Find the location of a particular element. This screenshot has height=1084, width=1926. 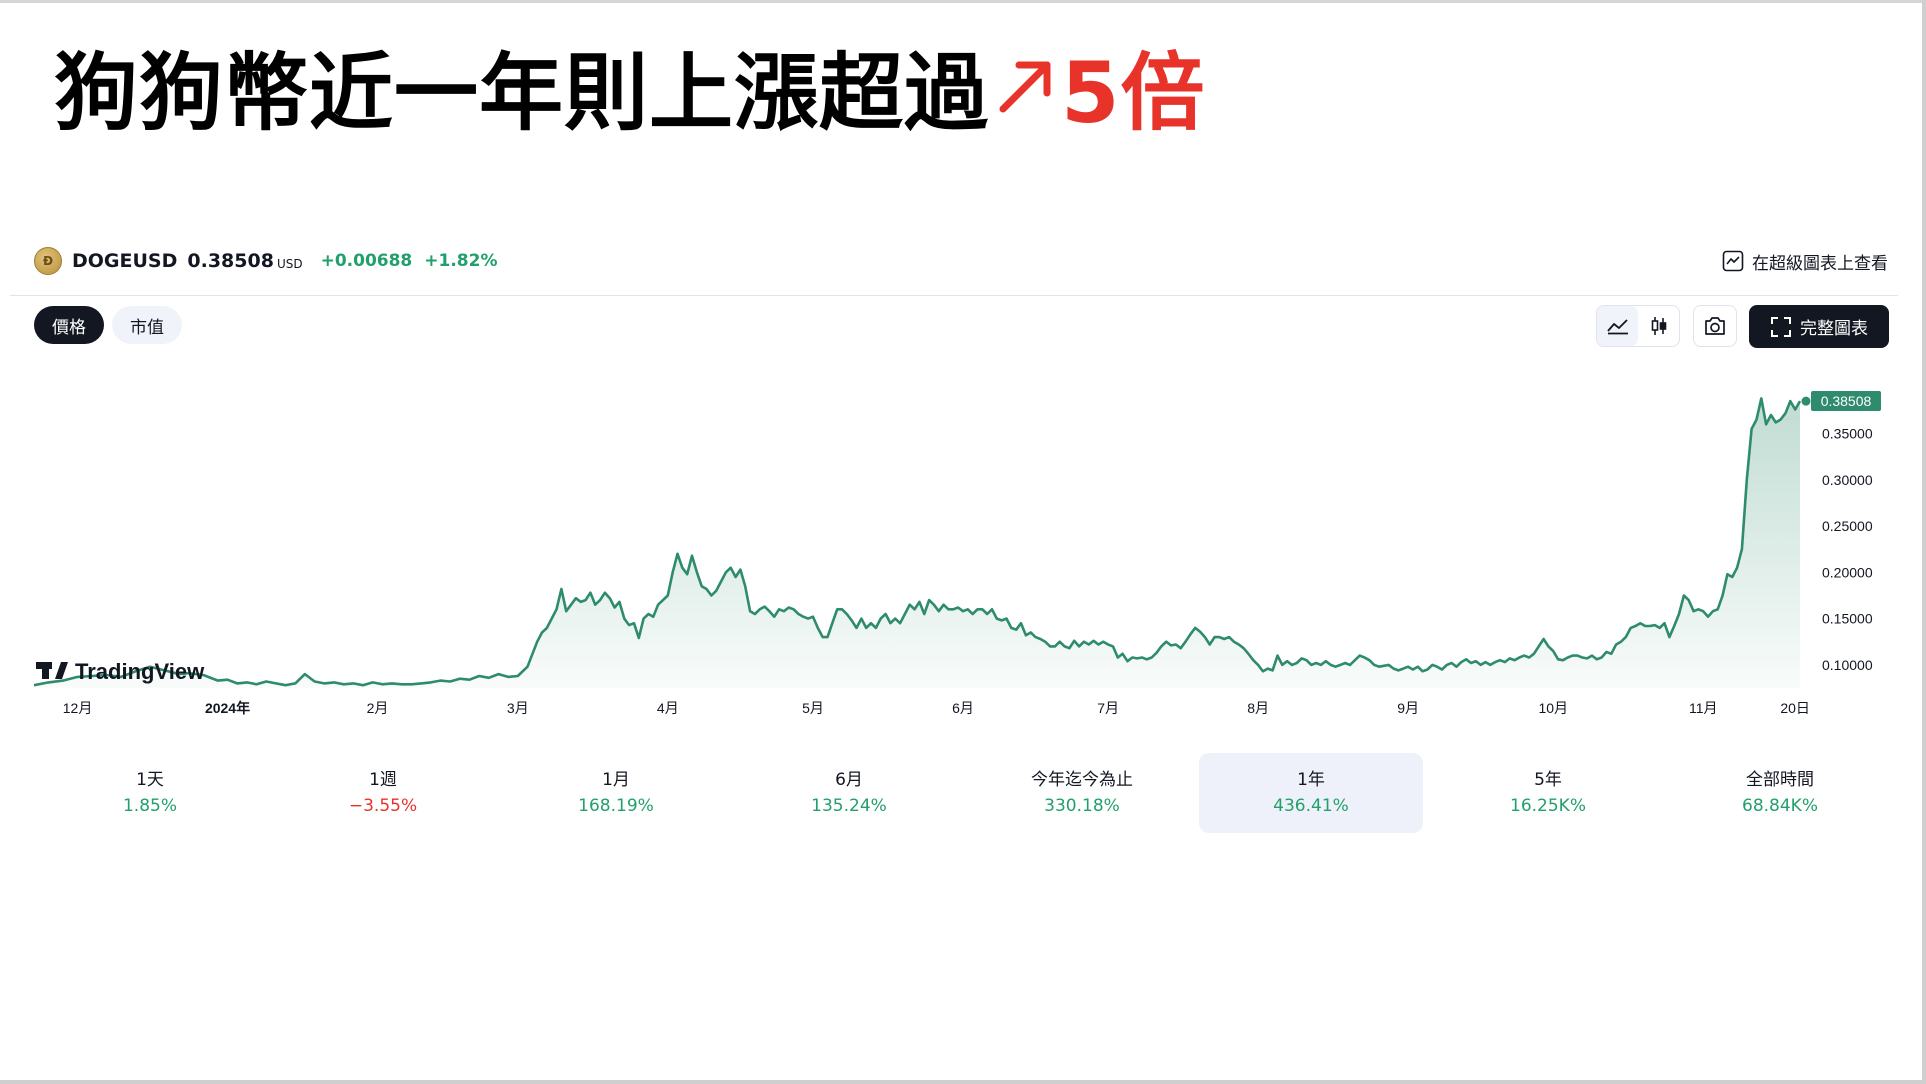

x-tick-label: 6月 is located at coordinates (963, 708).